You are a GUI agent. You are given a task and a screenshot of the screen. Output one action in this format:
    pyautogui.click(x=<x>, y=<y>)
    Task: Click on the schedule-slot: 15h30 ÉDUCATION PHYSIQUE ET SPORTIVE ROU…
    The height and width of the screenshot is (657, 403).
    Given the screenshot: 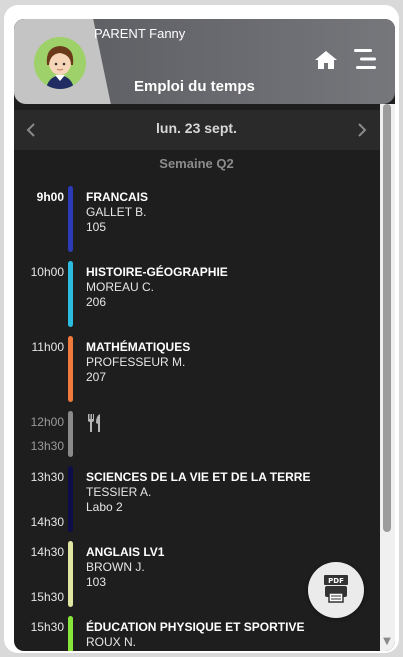 What is the action you would take?
    pyautogui.click(x=194, y=632)
    